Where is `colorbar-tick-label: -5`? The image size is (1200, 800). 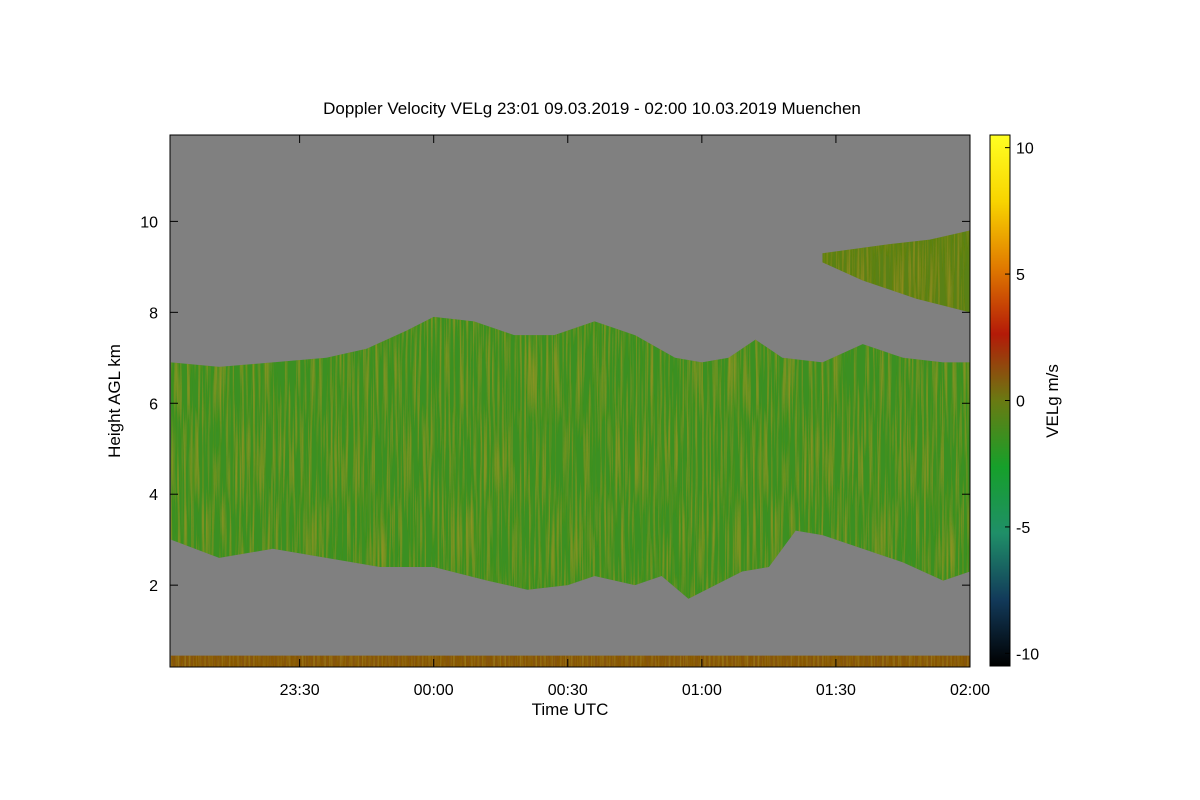 colorbar-tick-label: -5 is located at coordinates (1023, 528).